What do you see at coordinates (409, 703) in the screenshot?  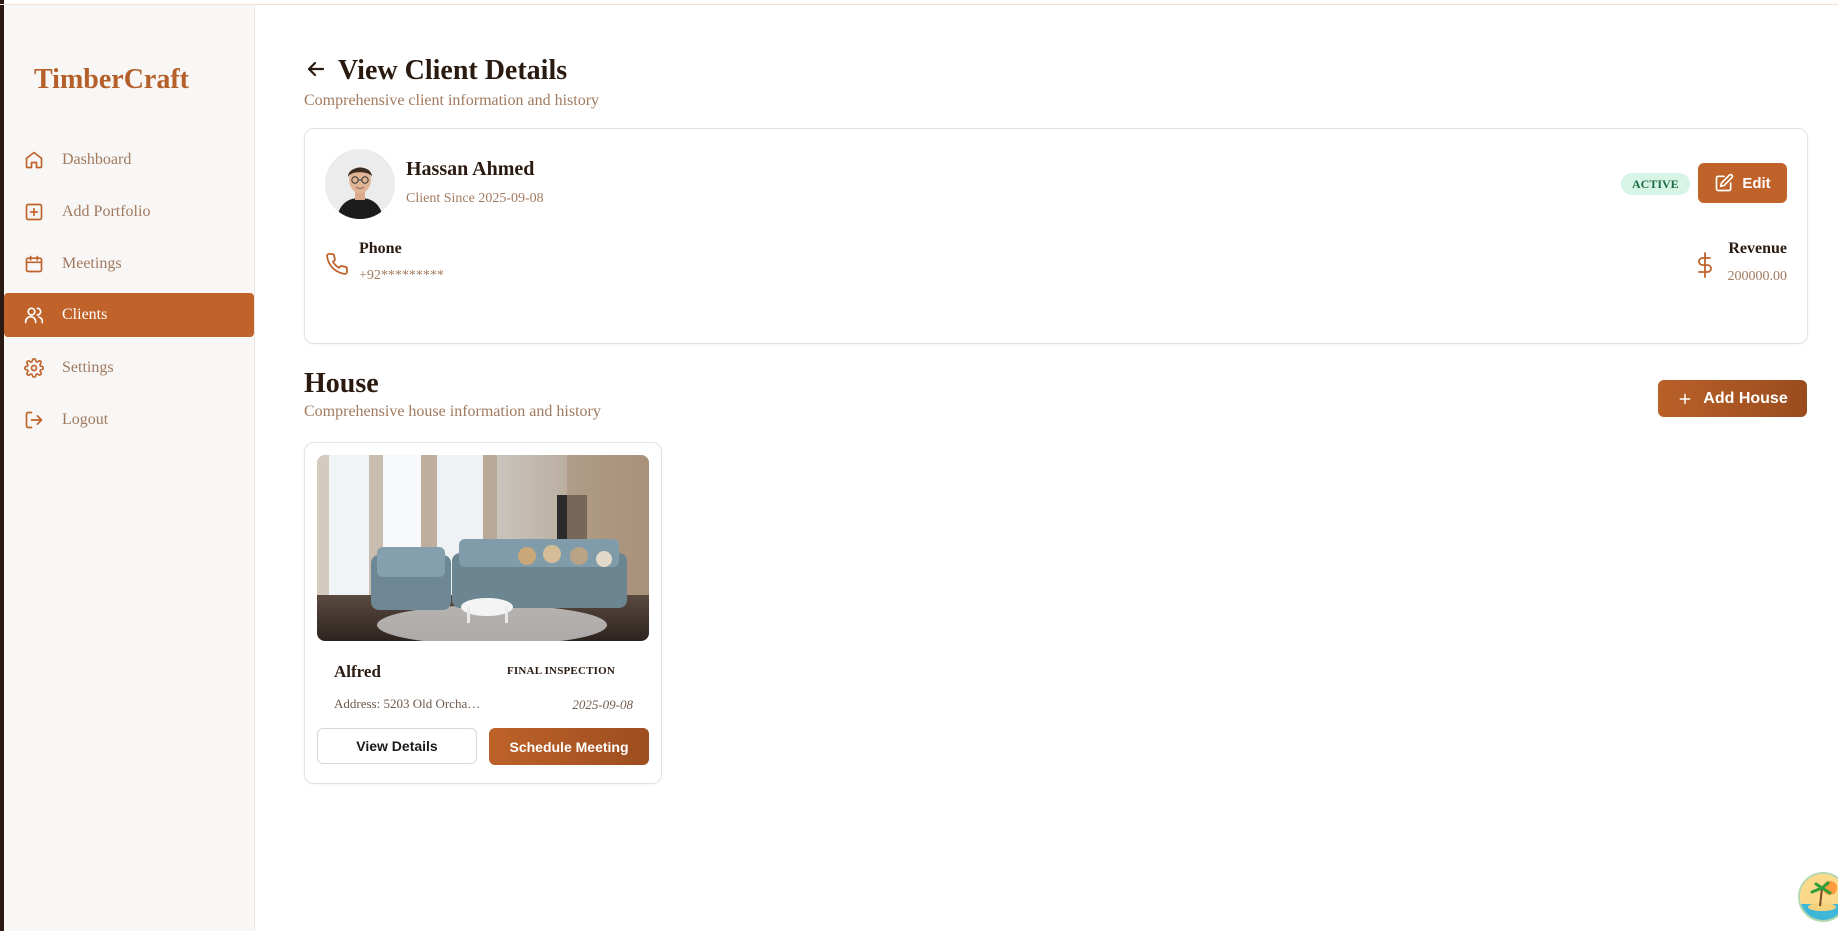 I see `house-address: Address: 5203 Old Orchard Rd` at bounding box center [409, 703].